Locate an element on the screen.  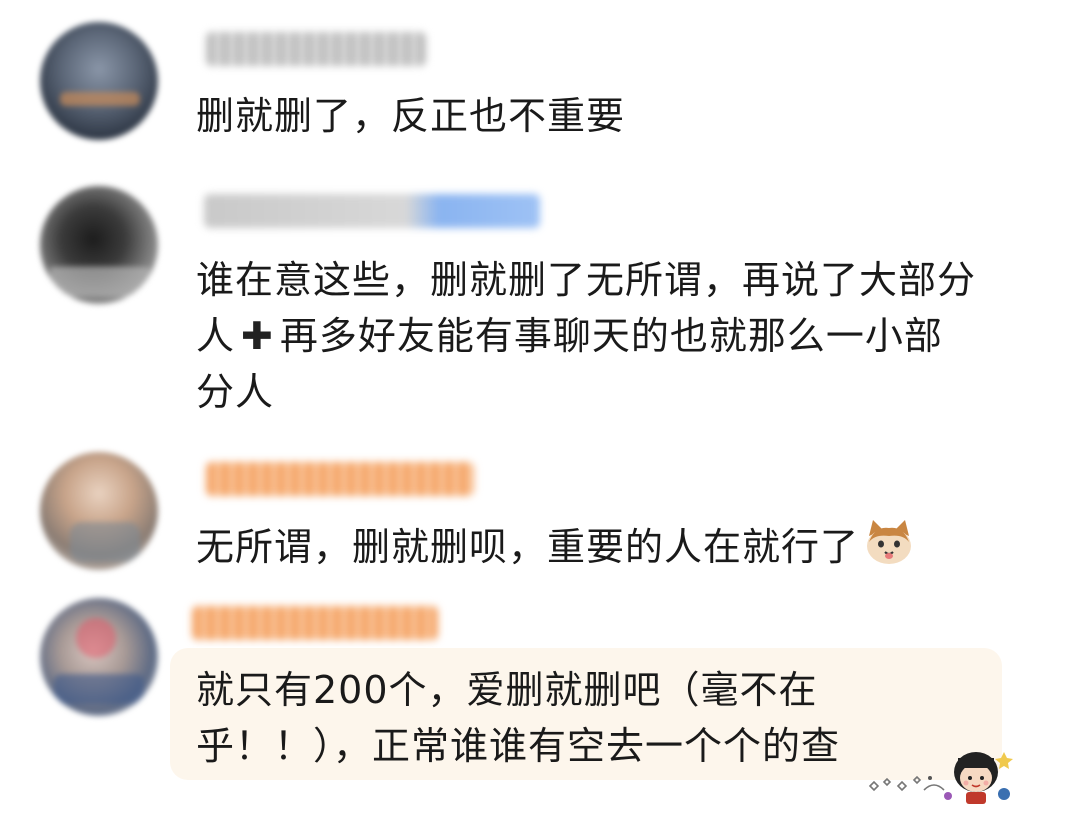
comment-text-line: 无所谓，删就删呗，重要的人在就行了 is located at coordinates (555, 549).